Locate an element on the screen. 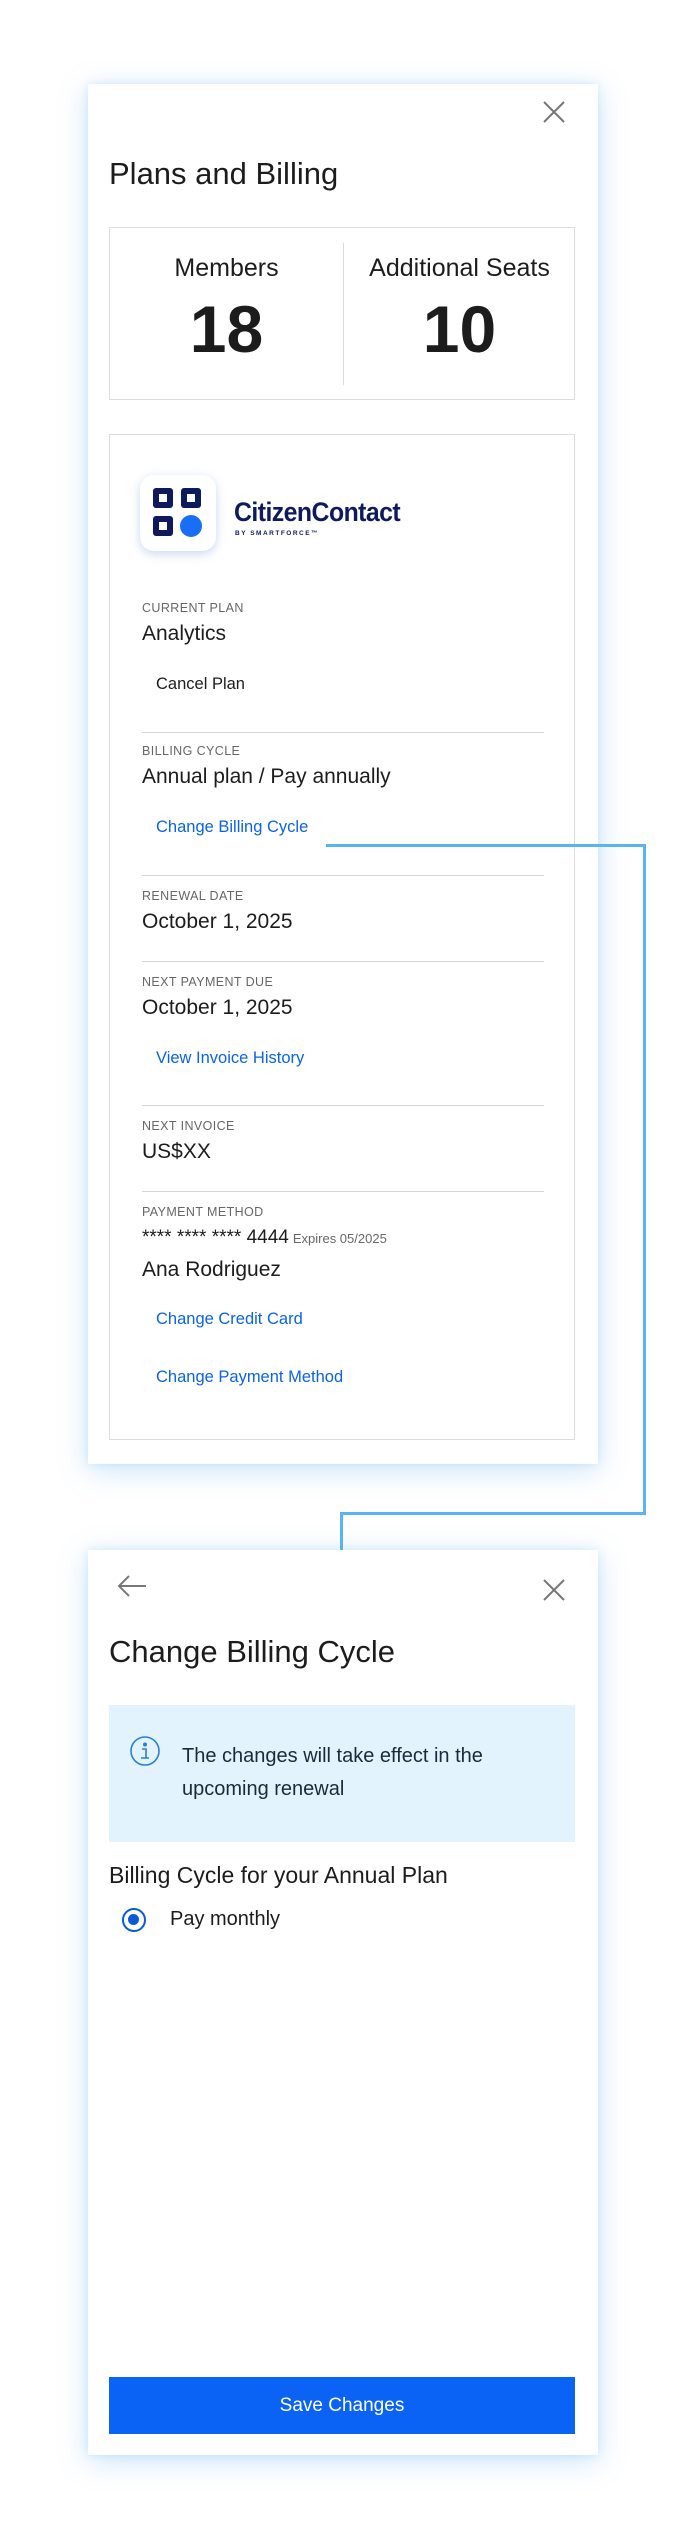  billing-cycle-value: Annual plan / Pay annually is located at coordinates (266, 776).